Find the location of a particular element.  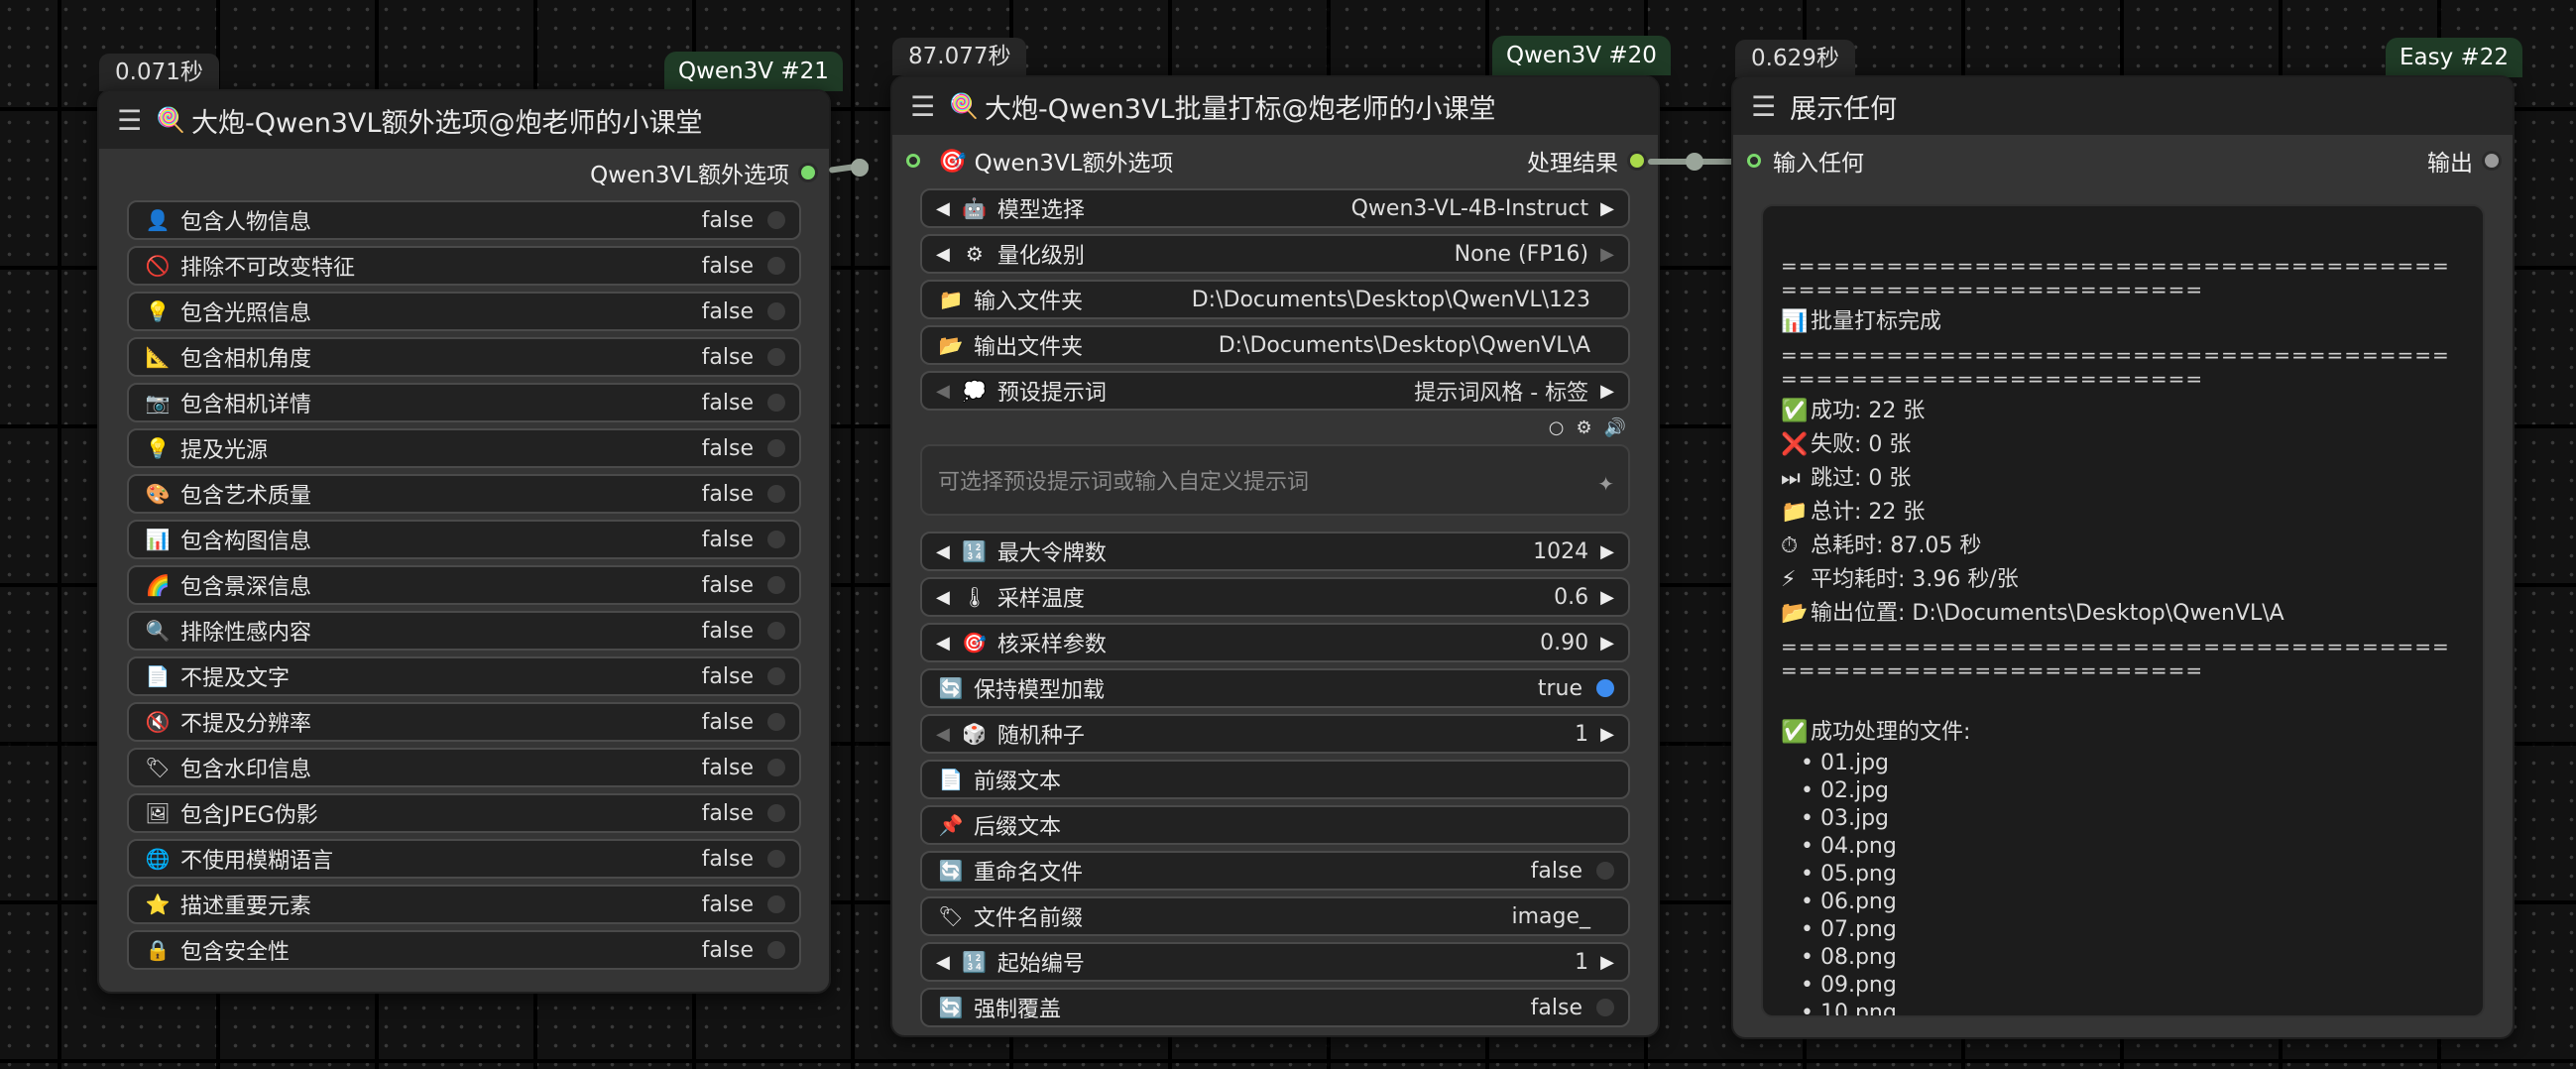

option-toggle: 🔍 排除性感内容 false is located at coordinates (464, 631).